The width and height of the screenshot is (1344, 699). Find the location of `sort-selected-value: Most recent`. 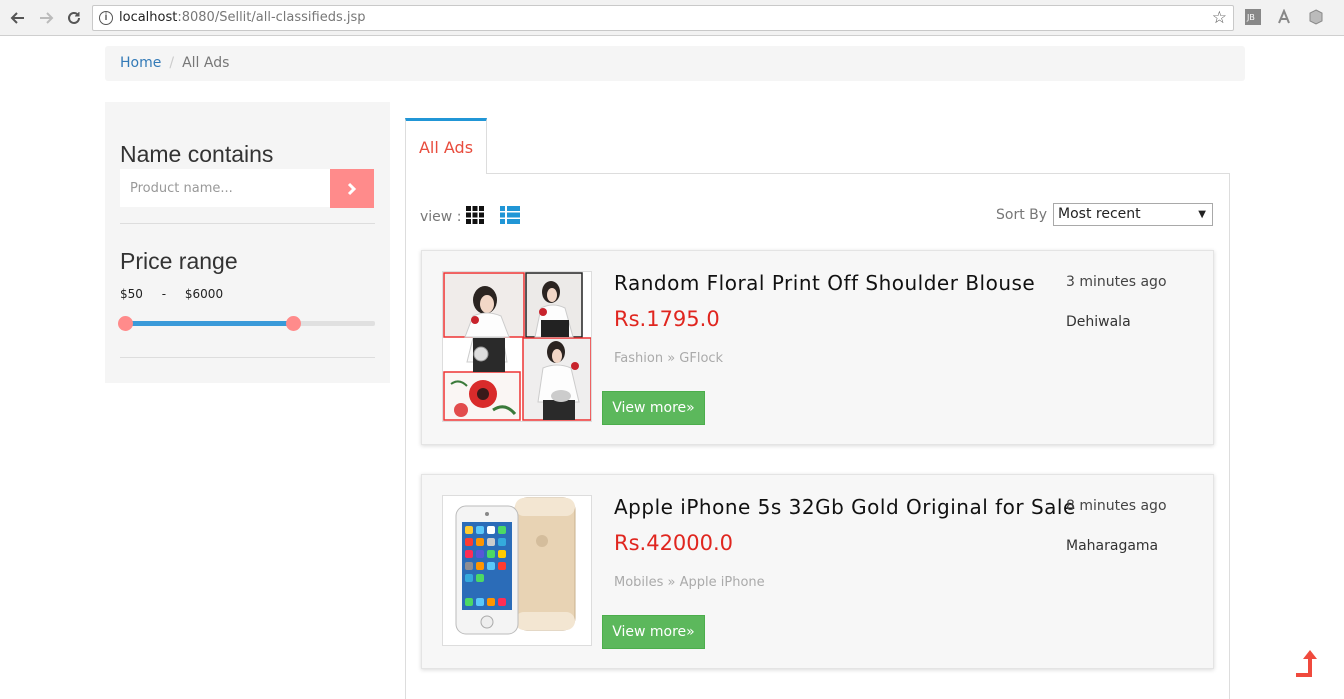

sort-selected-value: Most recent is located at coordinates (1099, 214).